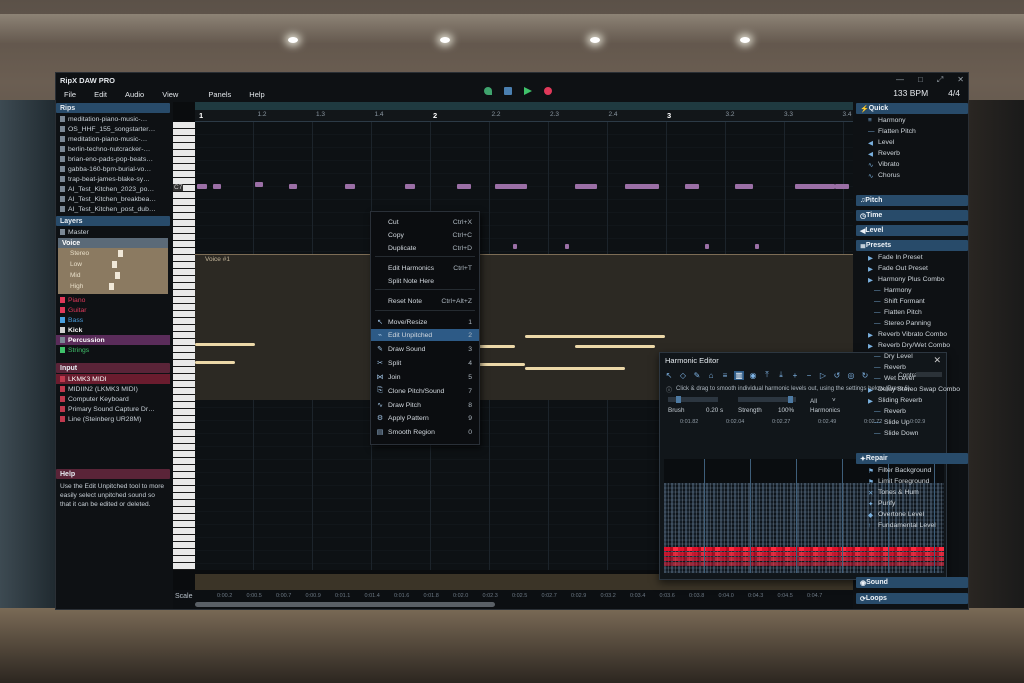 The image size is (1024, 683). Describe the element at coordinates (425, 322) in the screenshot. I see `context-menu-item: ↖Move/Resize1` at that location.